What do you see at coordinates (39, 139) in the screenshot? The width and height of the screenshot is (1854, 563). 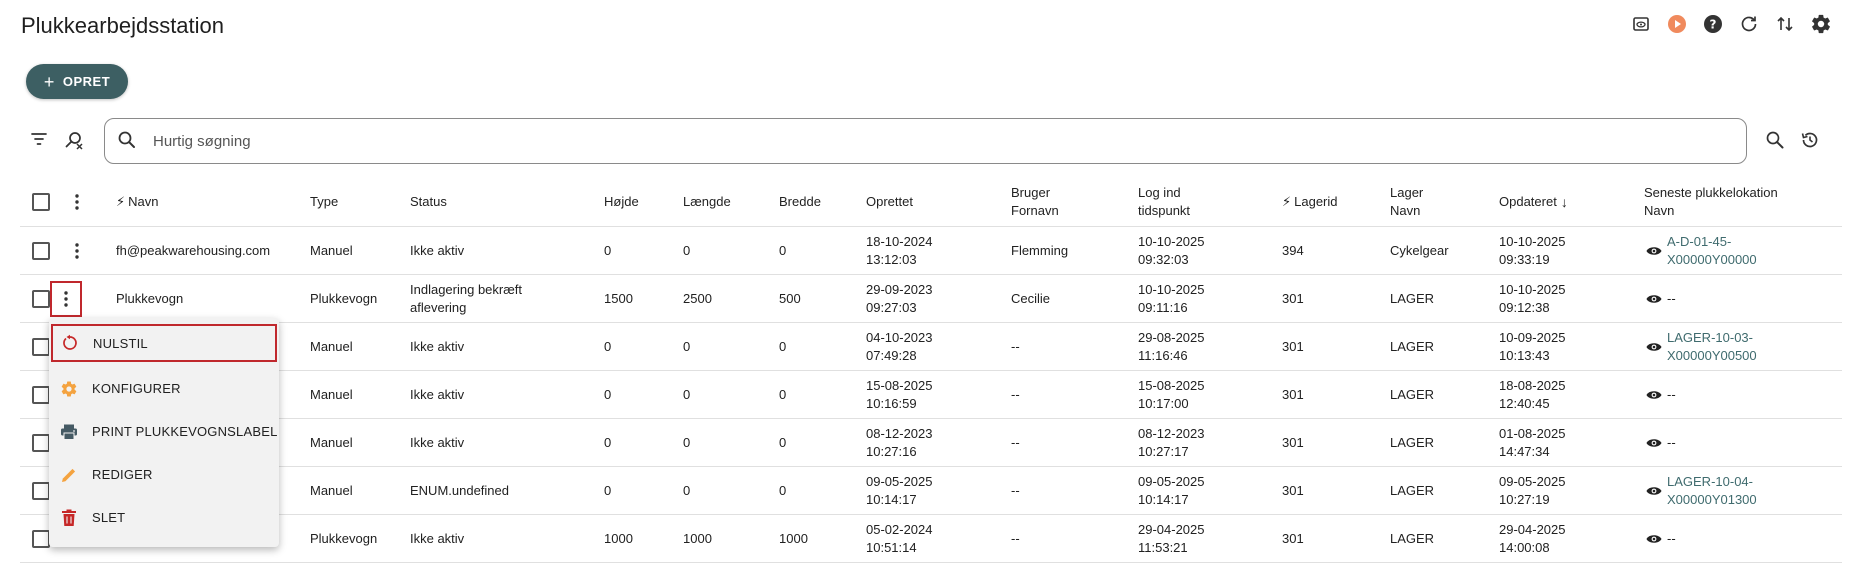 I see `filter-icon` at bounding box center [39, 139].